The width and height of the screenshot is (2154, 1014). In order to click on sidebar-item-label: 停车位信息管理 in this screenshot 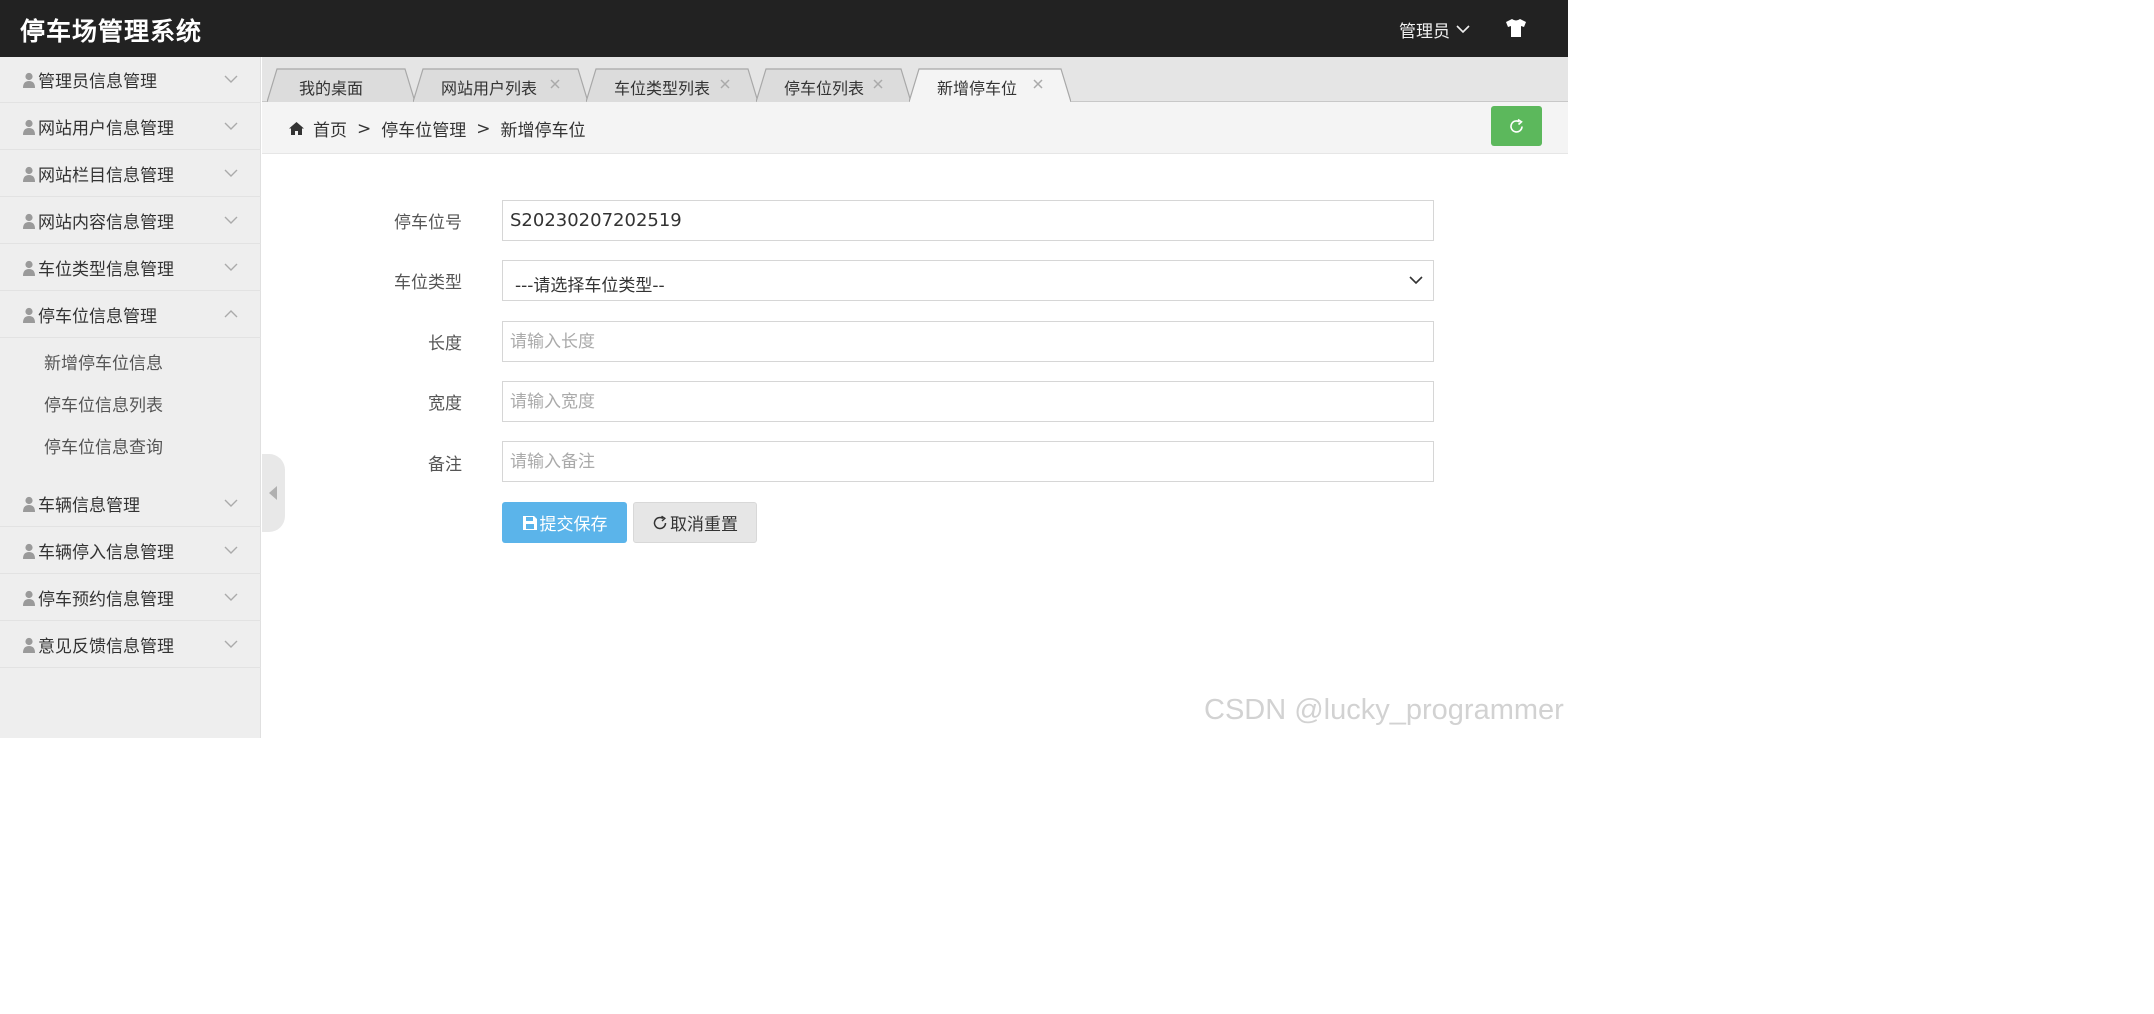, I will do `click(97, 317)`.